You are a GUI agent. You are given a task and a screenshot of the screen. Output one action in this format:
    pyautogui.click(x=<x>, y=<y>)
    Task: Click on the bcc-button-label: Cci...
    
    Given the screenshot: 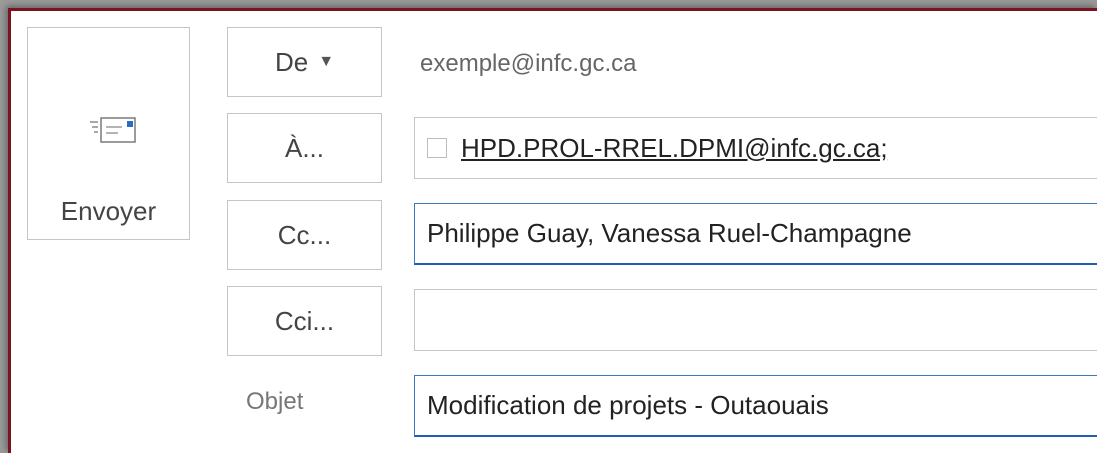 What is the action you would take?
    pyautogui.click(x=304, y=320)
    